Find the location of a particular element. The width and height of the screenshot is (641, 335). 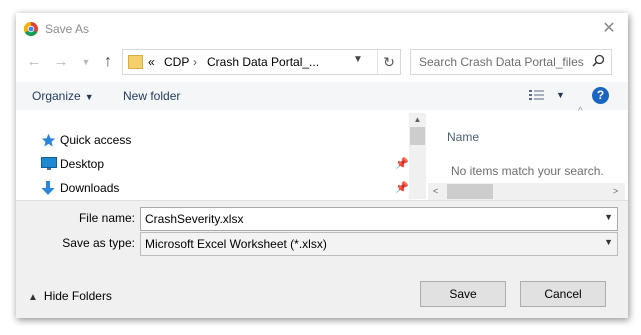

column-header-name: Name is located at coordinates (463, 137).